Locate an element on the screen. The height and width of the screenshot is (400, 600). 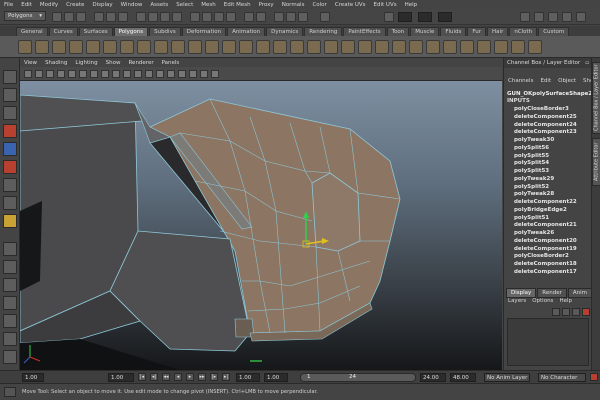
poly-quadrangulate-icon is located at coordinates (535, 46).